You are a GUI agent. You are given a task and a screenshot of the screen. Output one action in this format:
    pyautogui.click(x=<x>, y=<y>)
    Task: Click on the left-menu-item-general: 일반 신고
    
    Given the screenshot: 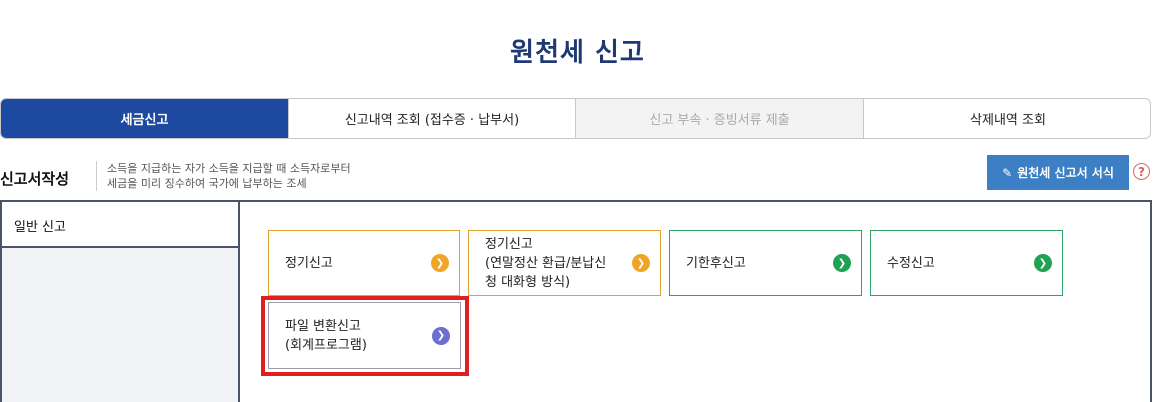 What is the action you would take?
    pyautogui.click(x=121, y=225)
    